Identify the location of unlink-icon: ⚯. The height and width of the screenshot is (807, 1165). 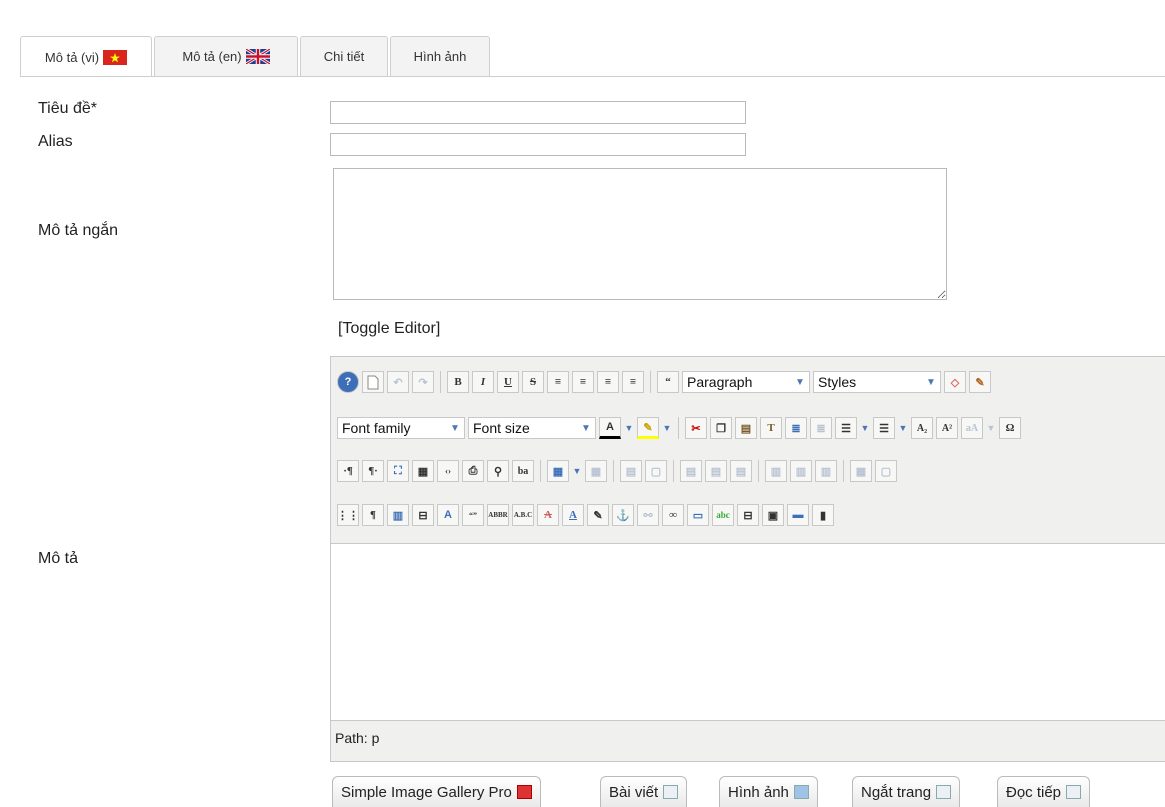
(648, 515).